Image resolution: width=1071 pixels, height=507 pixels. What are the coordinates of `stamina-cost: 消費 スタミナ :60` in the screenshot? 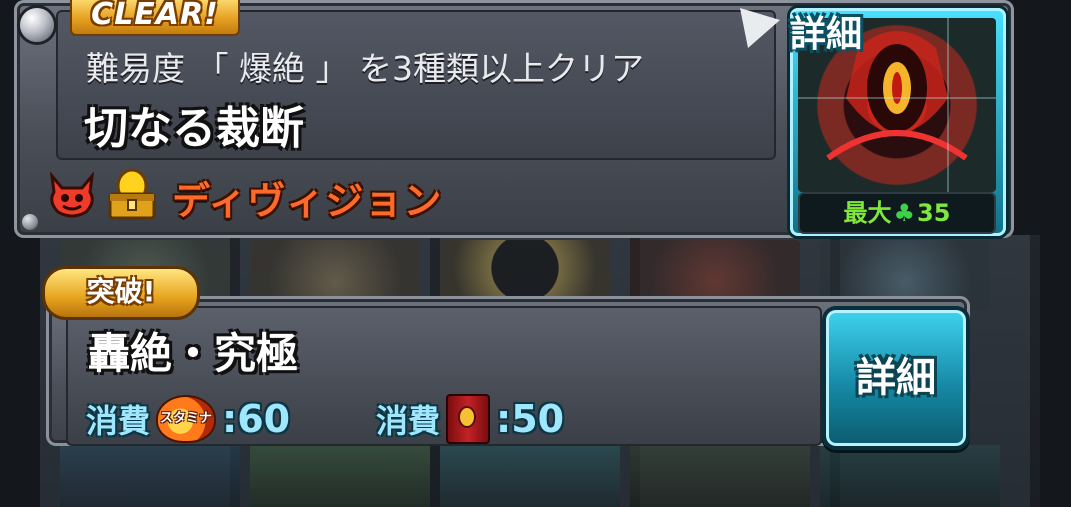 It's located at (188, 419).